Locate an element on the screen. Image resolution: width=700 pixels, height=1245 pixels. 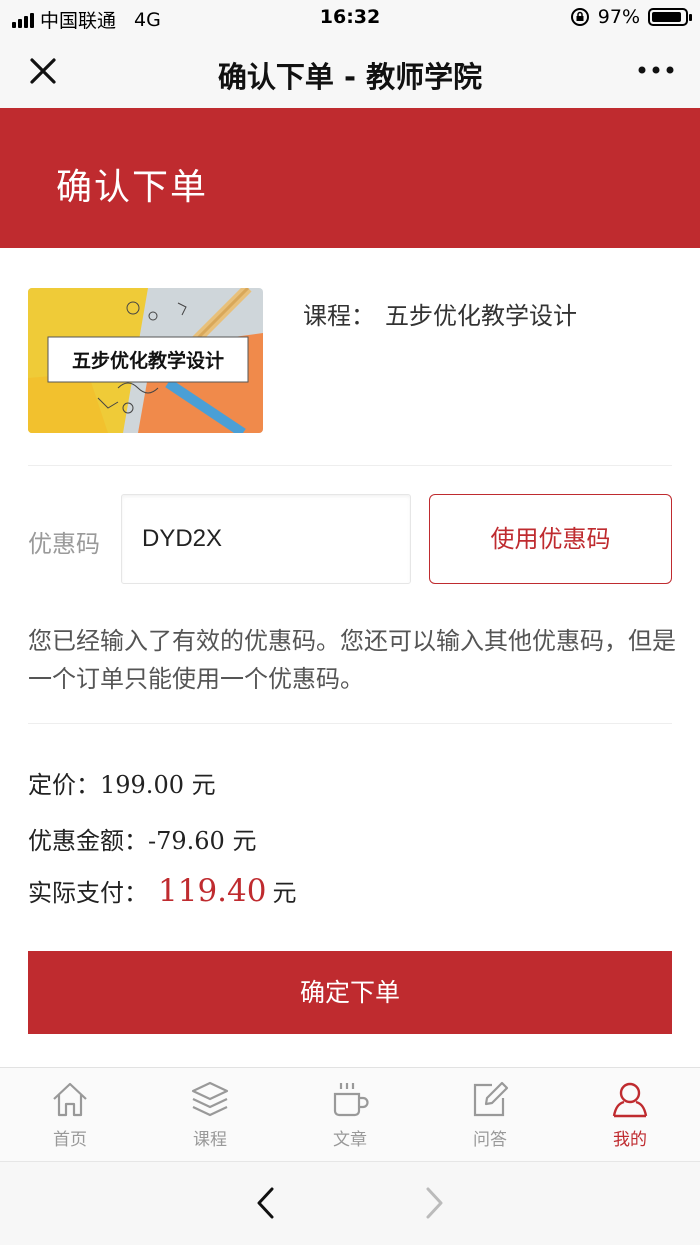
status-bar: 中国联通 4G 16:32 97% is located at coordinates (350, 18).